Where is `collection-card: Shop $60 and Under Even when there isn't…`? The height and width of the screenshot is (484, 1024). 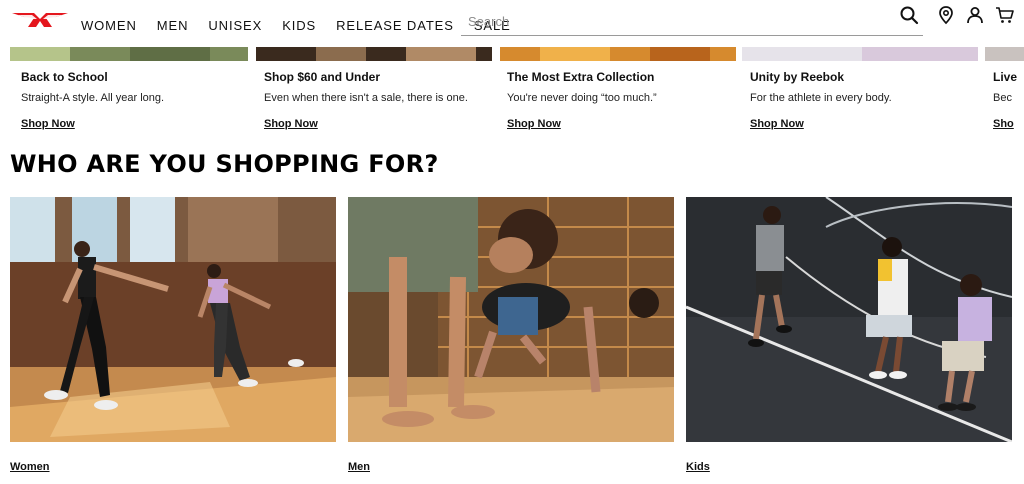 collection-card: Shop $60 and Under Even when there isn't… is located at coordinates (384, 101).